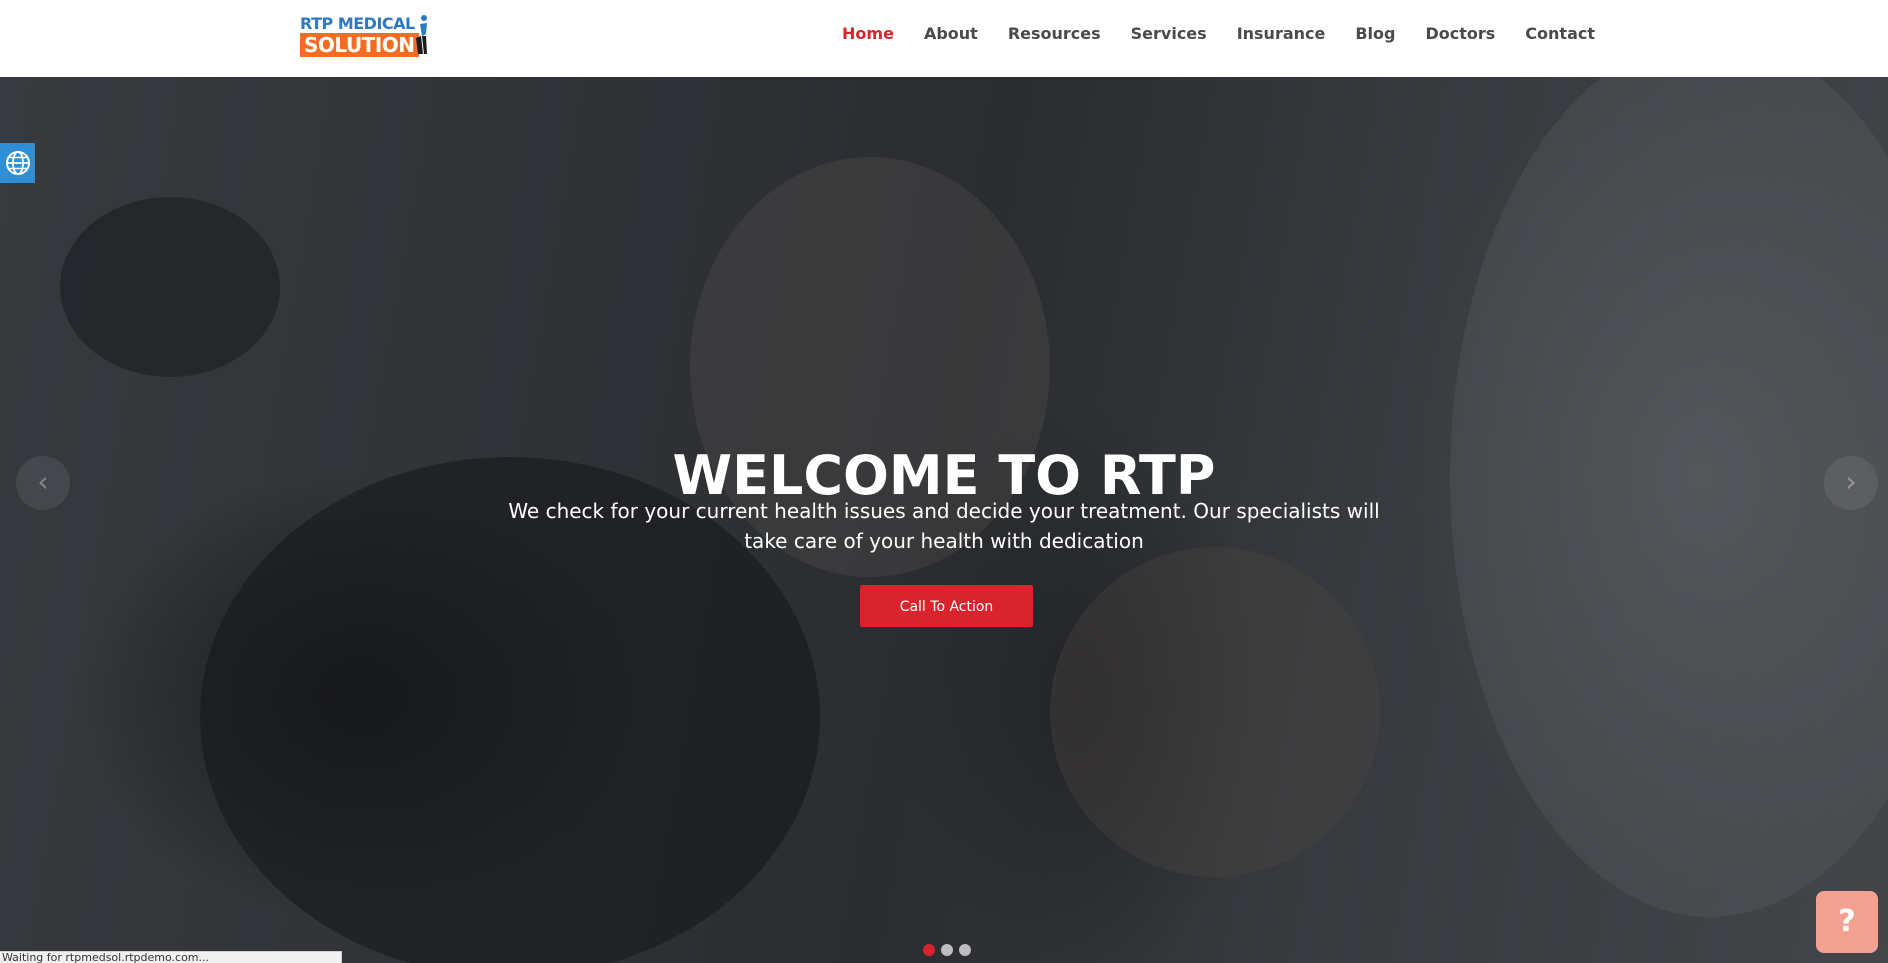 This screenshot has height=963, width=1888. I want to click on slider-pagination, so click(947, 950).